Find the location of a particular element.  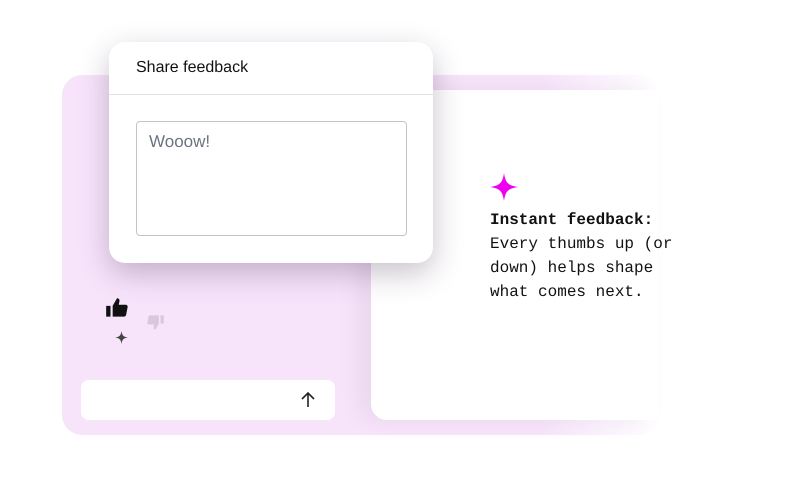

feedback-field: Wooow! is located at coordinates (271, 178).